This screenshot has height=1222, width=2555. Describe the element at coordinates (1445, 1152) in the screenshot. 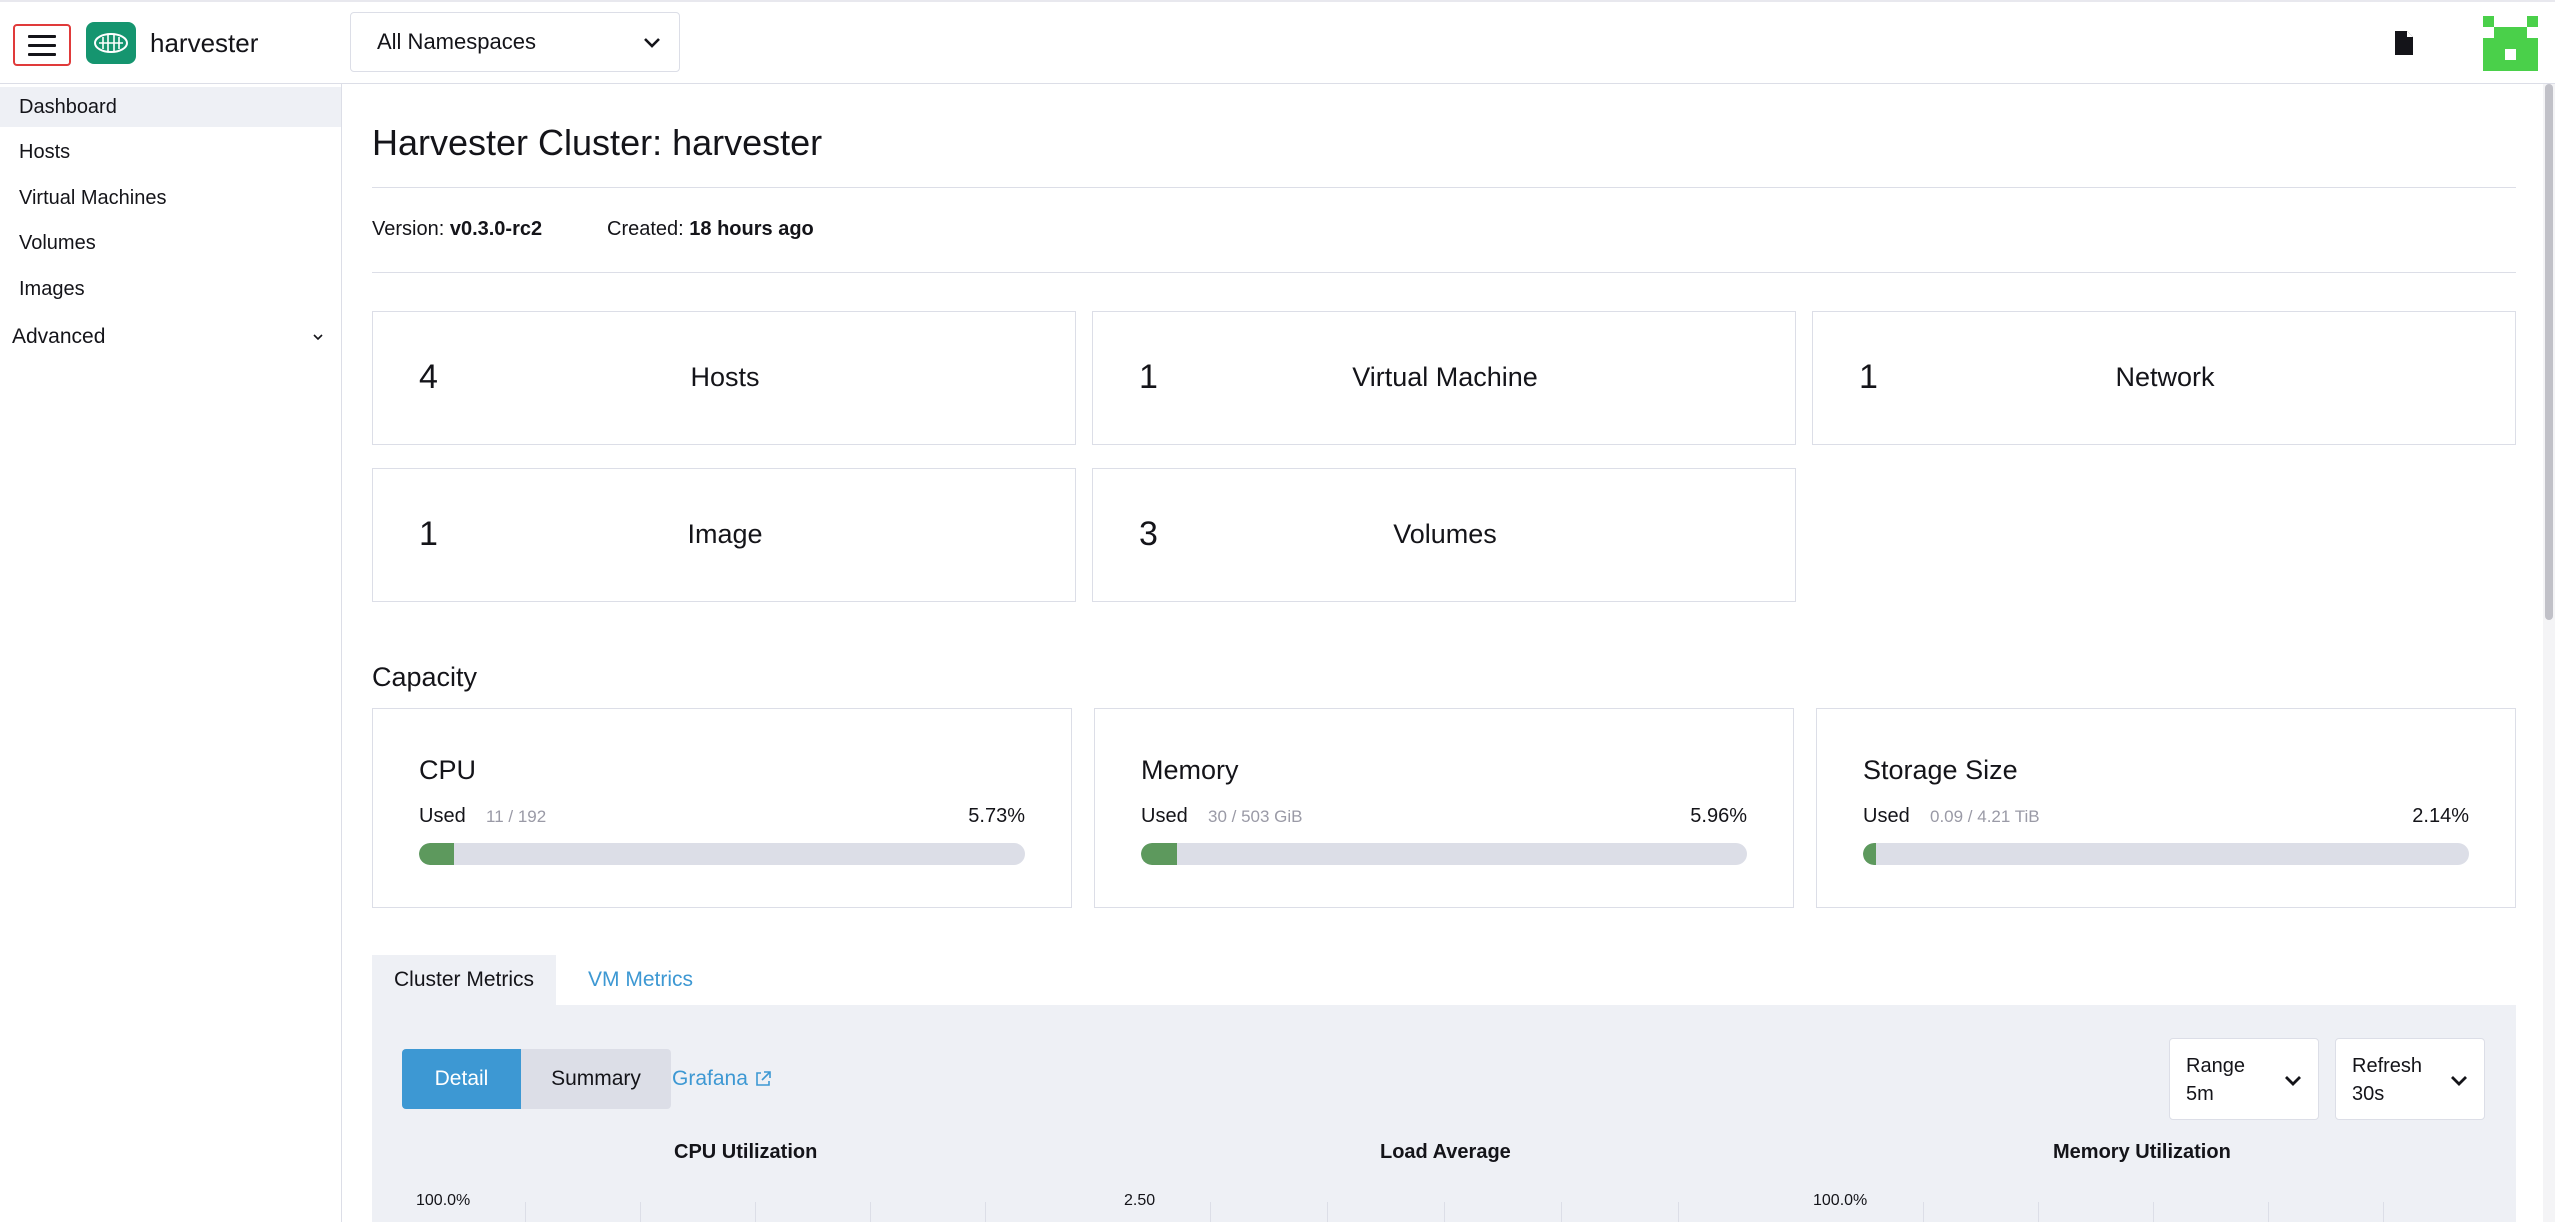

I see `chart-title-load-average: Load Average` at that location.